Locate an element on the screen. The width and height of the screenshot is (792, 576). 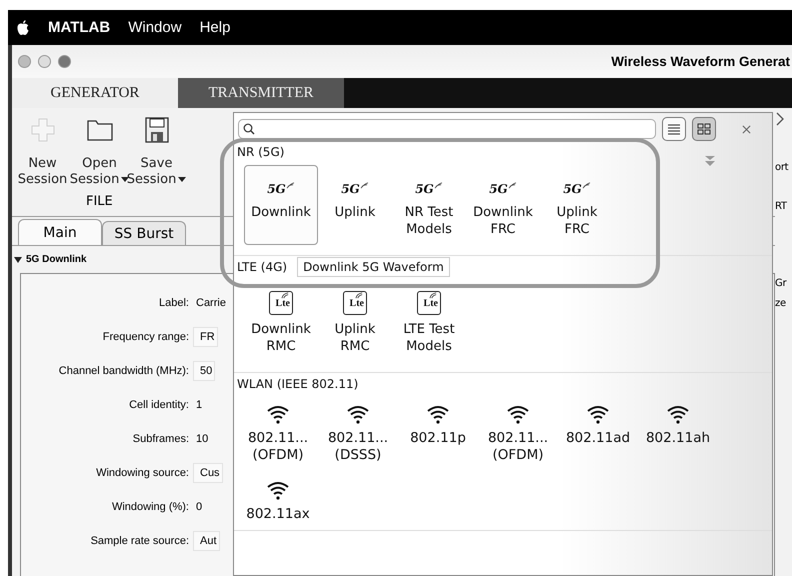
field-label: Windowing (%): is located at coordinates (150, 507).